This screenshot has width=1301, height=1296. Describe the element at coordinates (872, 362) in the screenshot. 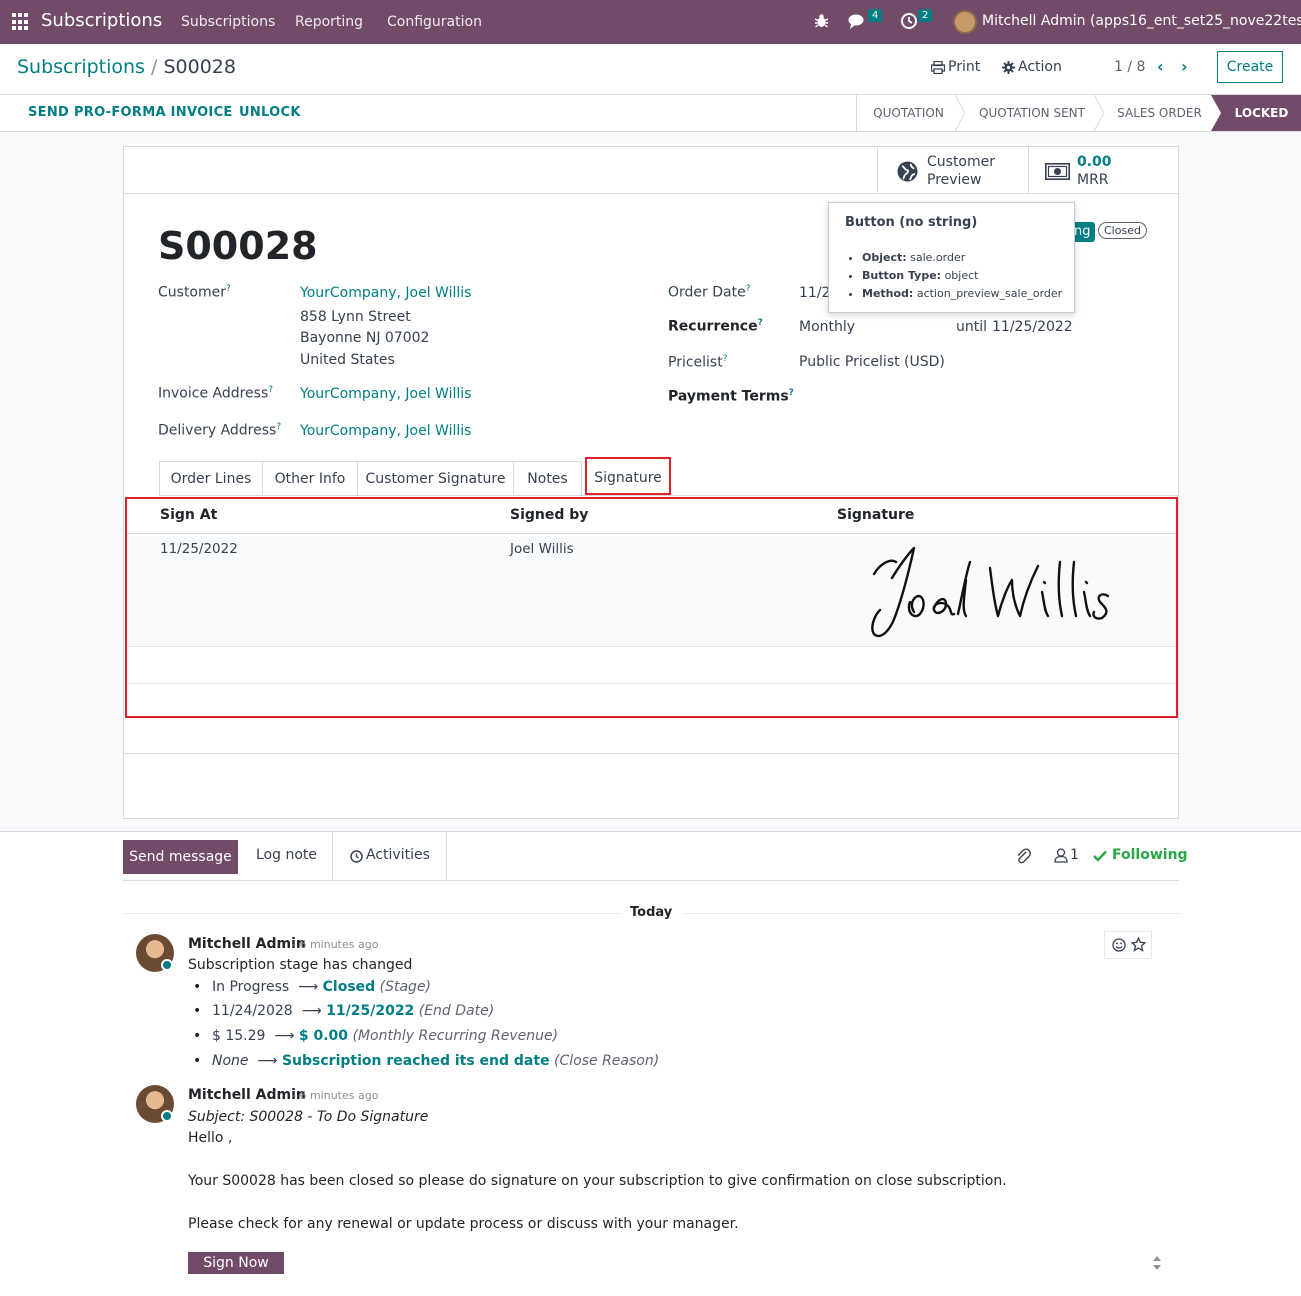

I see `pricelist-field: Public Pricelist (USD)` at that location.